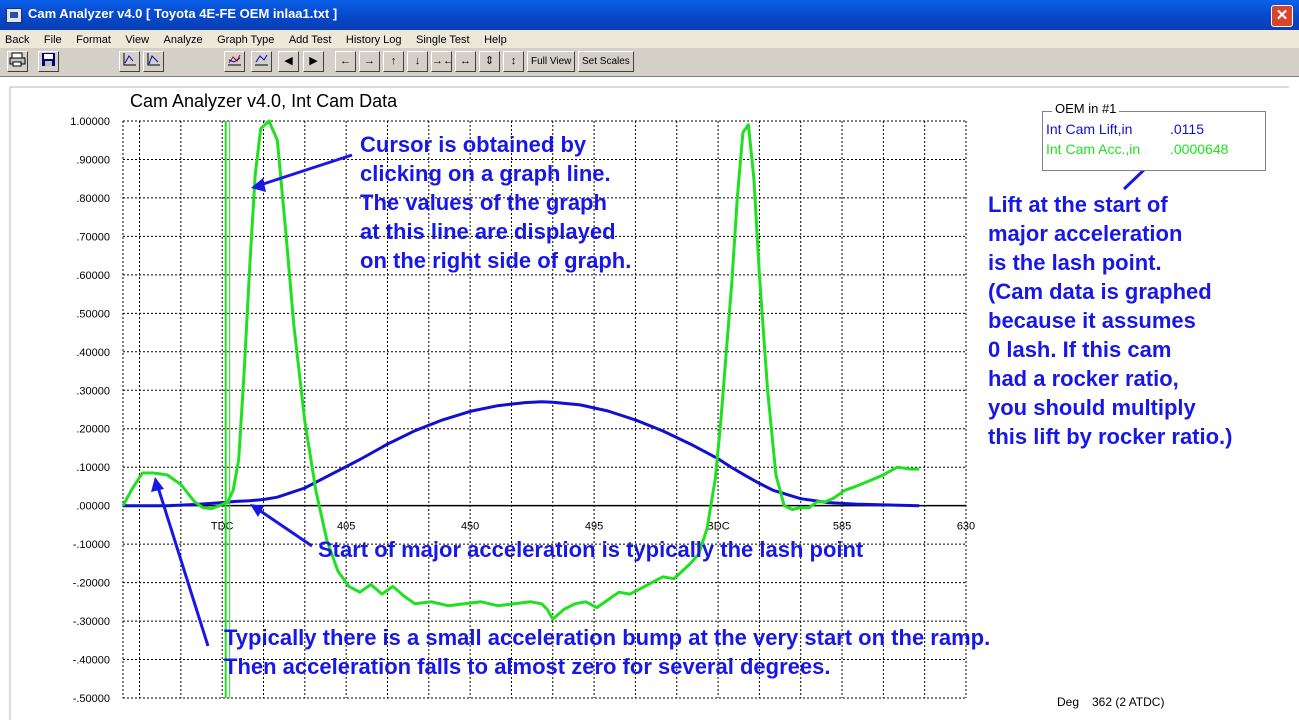 The image size is (1299, 726). What do you see at coordinates (1089, 129) in the screenshot?
I see `legend-lift-label: Int Cam Lift,in` at bounding box center [1089, 129].